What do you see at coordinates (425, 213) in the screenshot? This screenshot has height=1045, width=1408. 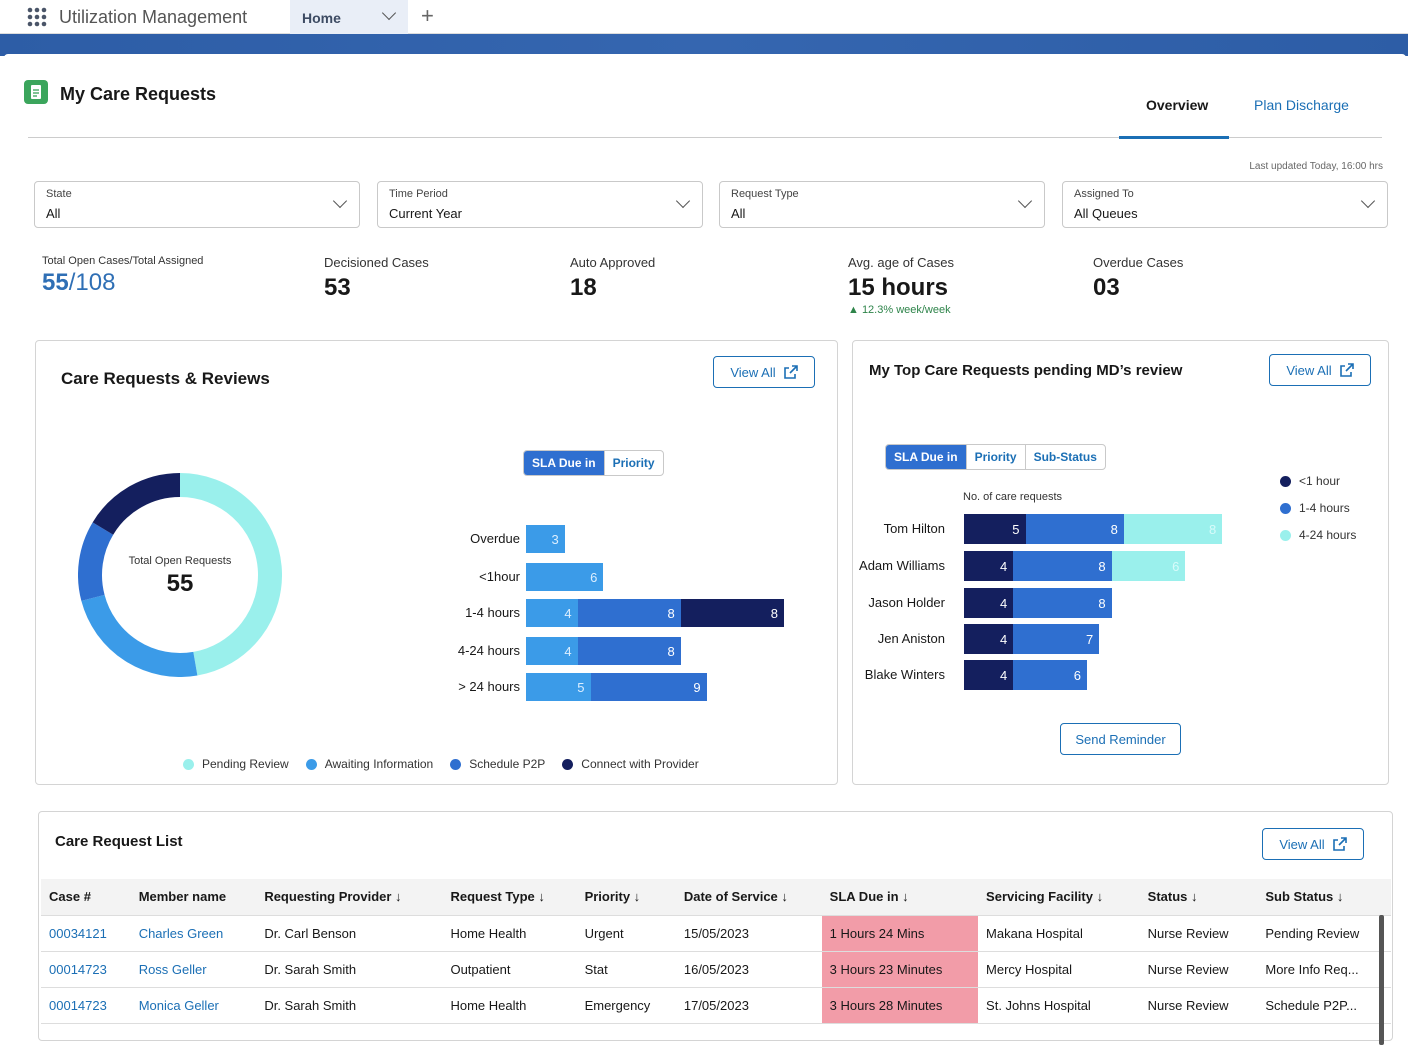 I see `filter-value: Current Year` at bounding box center [425, 213].